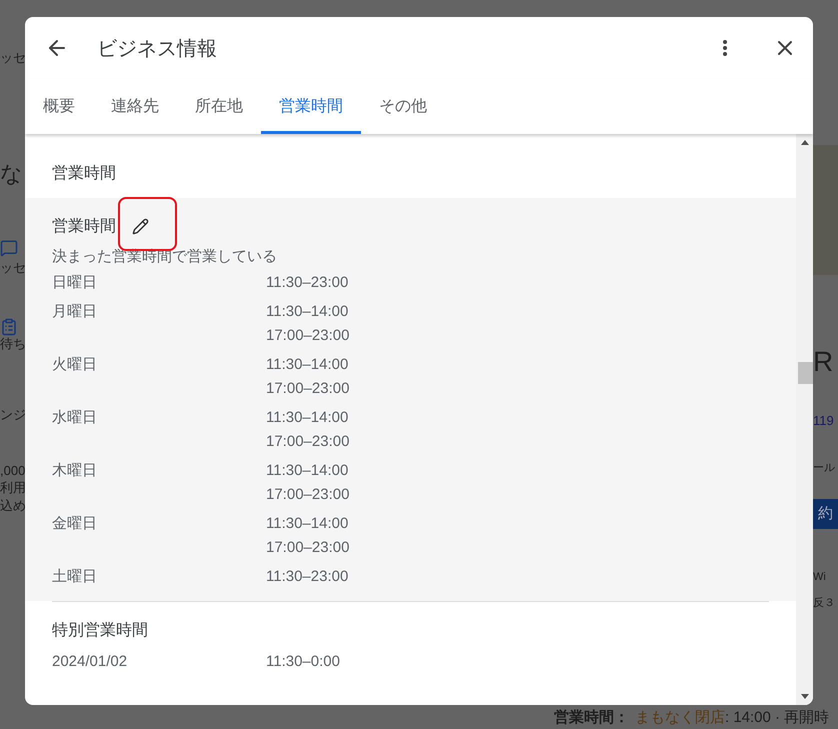 This screenshot has width=838, height=729. Describe the element at coordinates (84, 174) in the screenshot. I see `section-title: 営業時間` at that location.